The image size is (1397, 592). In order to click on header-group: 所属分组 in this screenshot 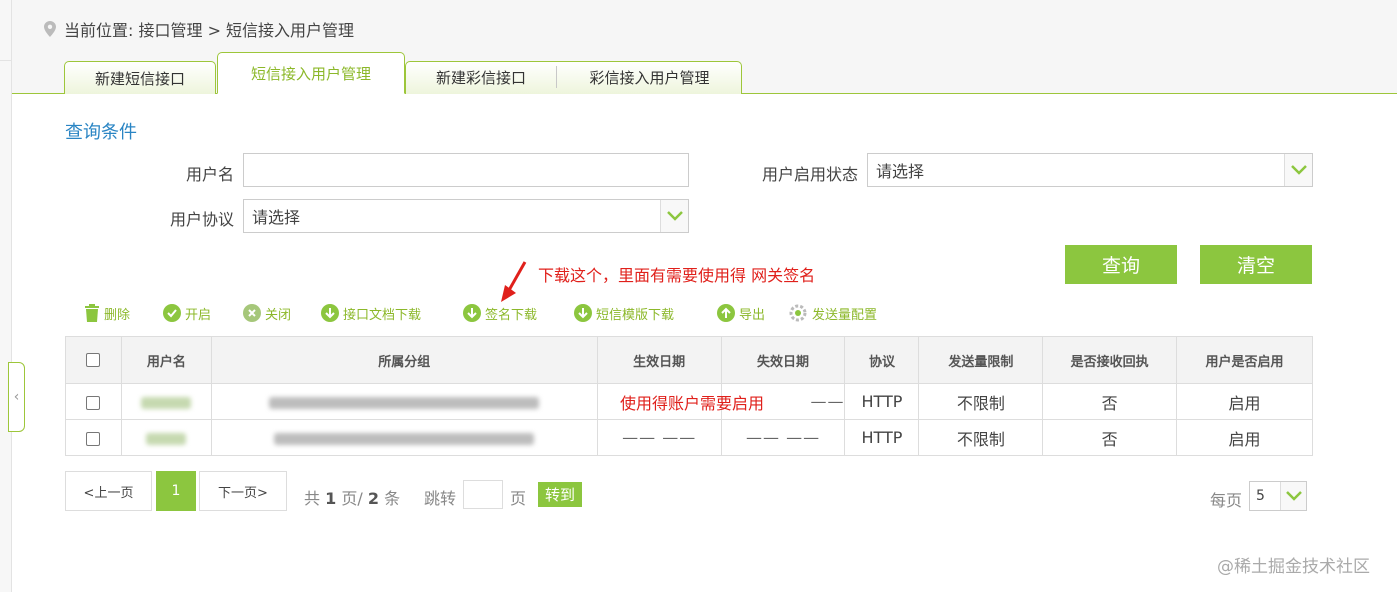, I will do `click(404, 360)`.